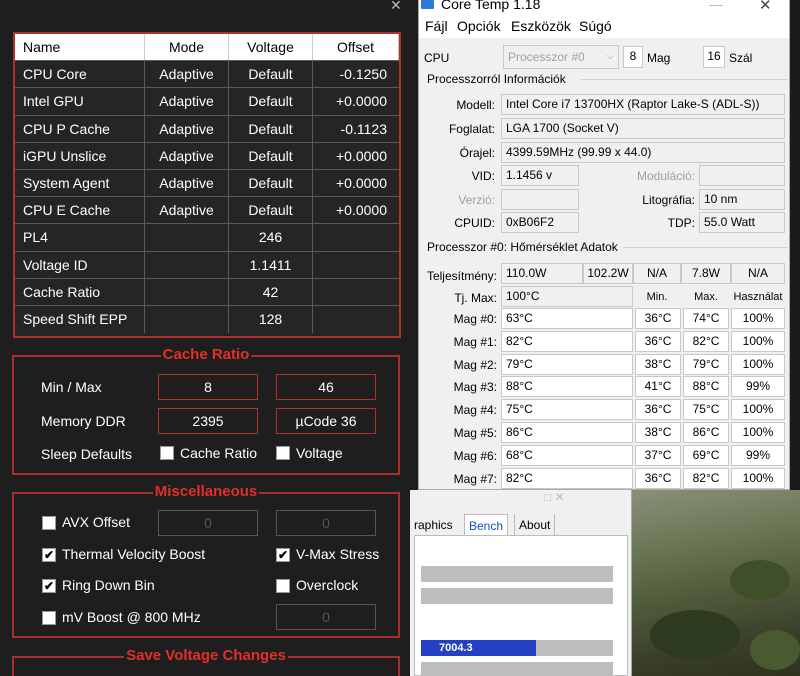  What do you see at coordinates (400, 6) in the screenshot?
I see `close-icon: ✕` at bounding box center [400, 6].